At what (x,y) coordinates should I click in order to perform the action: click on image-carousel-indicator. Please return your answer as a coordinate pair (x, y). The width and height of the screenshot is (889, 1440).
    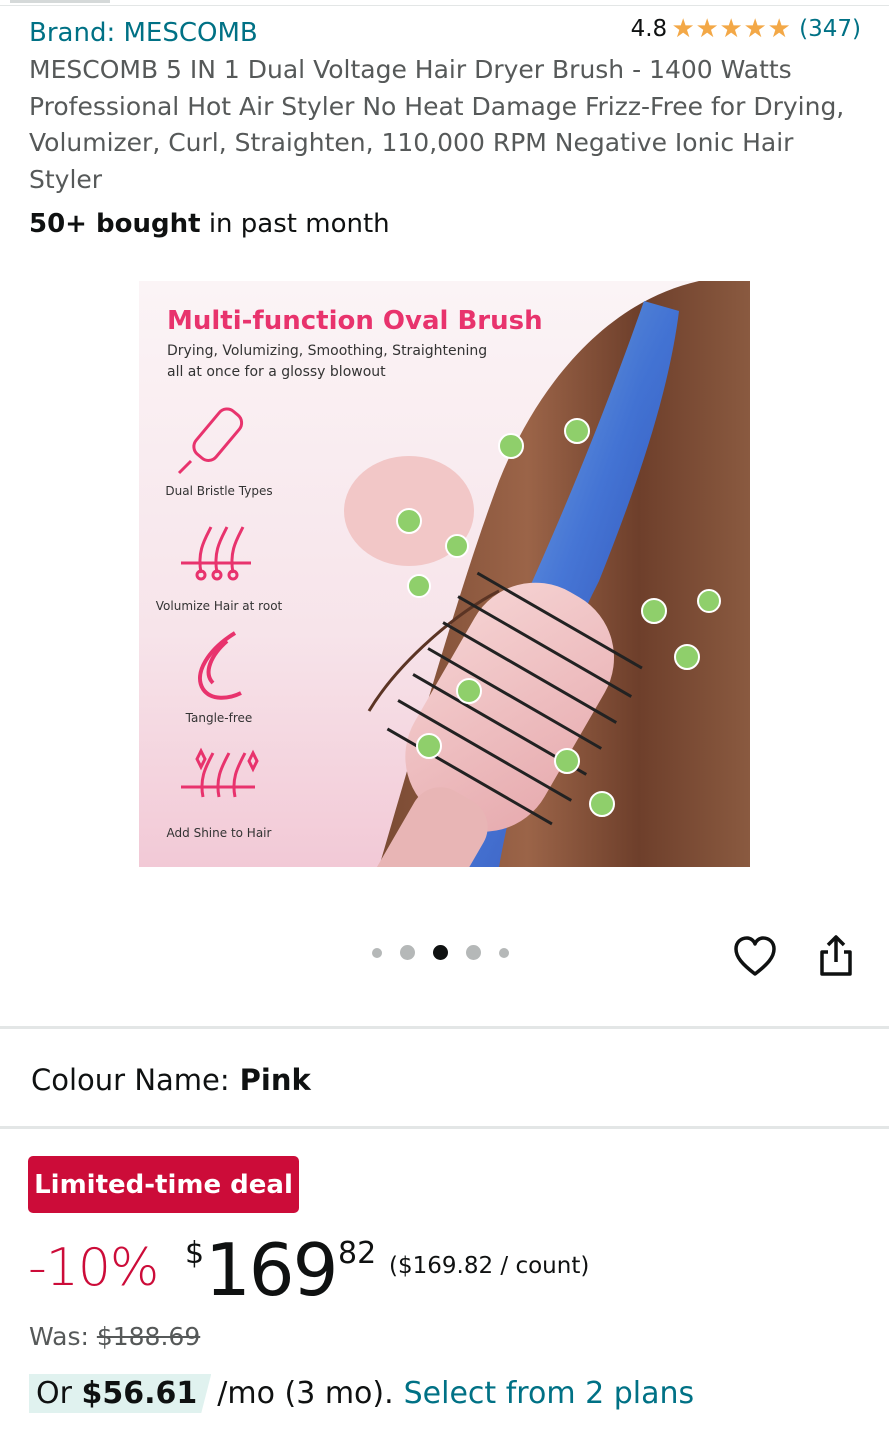
    Looking at the image, I should click on (449, 952).